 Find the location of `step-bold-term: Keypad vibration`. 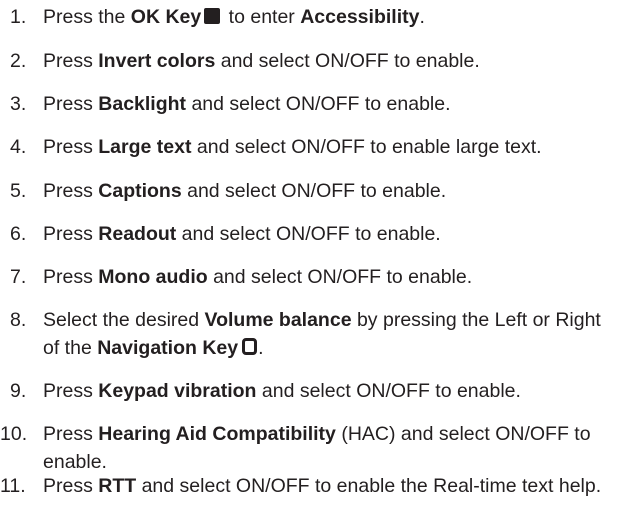

step-bold-term: Keypad vibration is located at coordinates (177, 391).